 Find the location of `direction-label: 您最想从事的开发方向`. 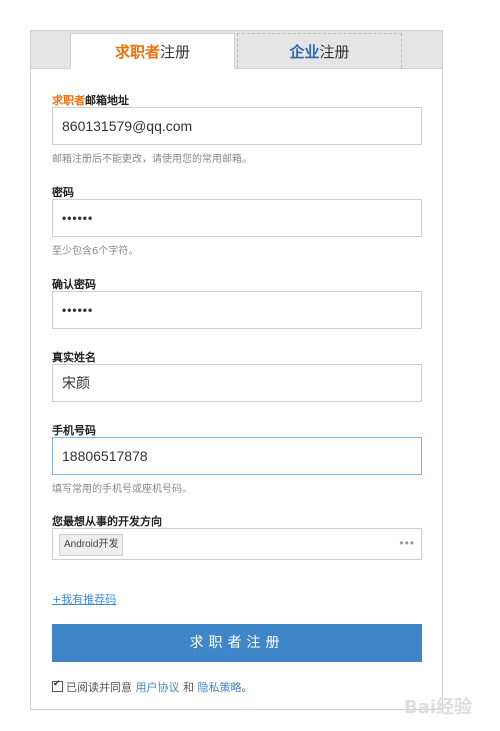

direction-label: 您最想从事的开发方向 is located at coordinates (107, 521).